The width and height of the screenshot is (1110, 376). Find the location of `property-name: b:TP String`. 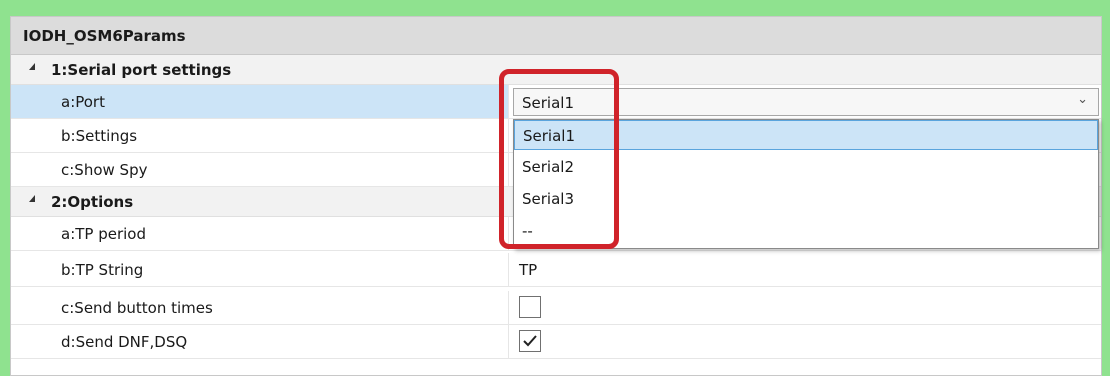

property-name: b:TP String is located at coordinates (260, 269).